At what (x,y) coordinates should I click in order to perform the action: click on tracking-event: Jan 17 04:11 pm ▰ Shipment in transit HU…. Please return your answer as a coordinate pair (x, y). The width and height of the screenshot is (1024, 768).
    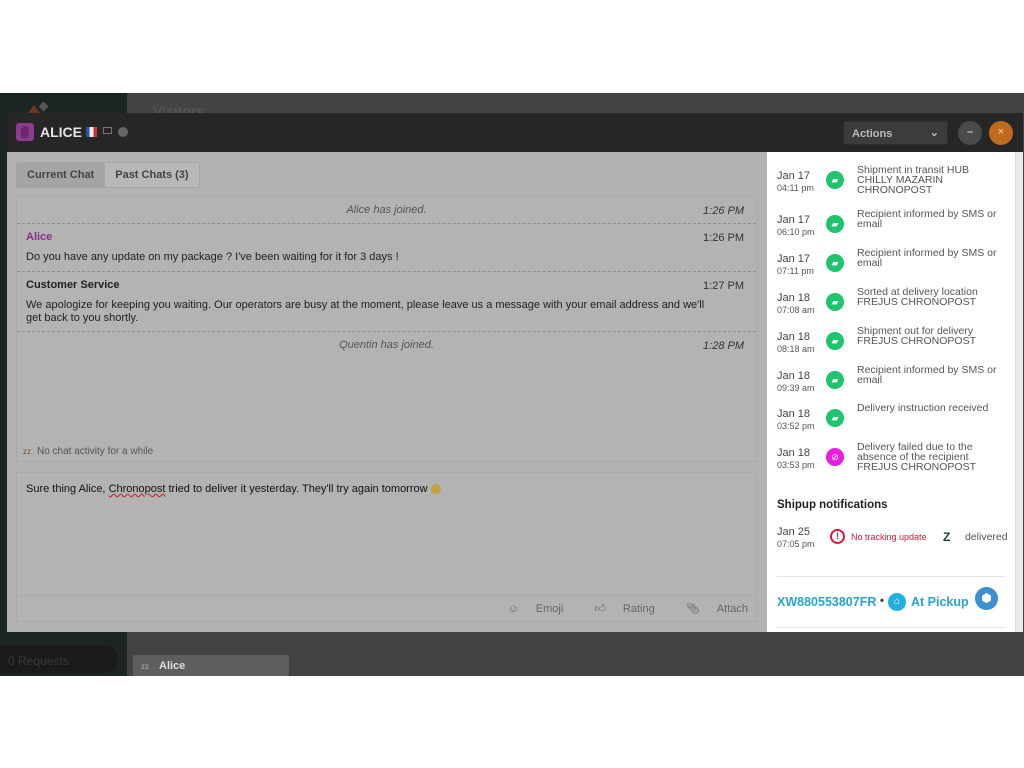
    Looking at the image, I should click on (894, 185).